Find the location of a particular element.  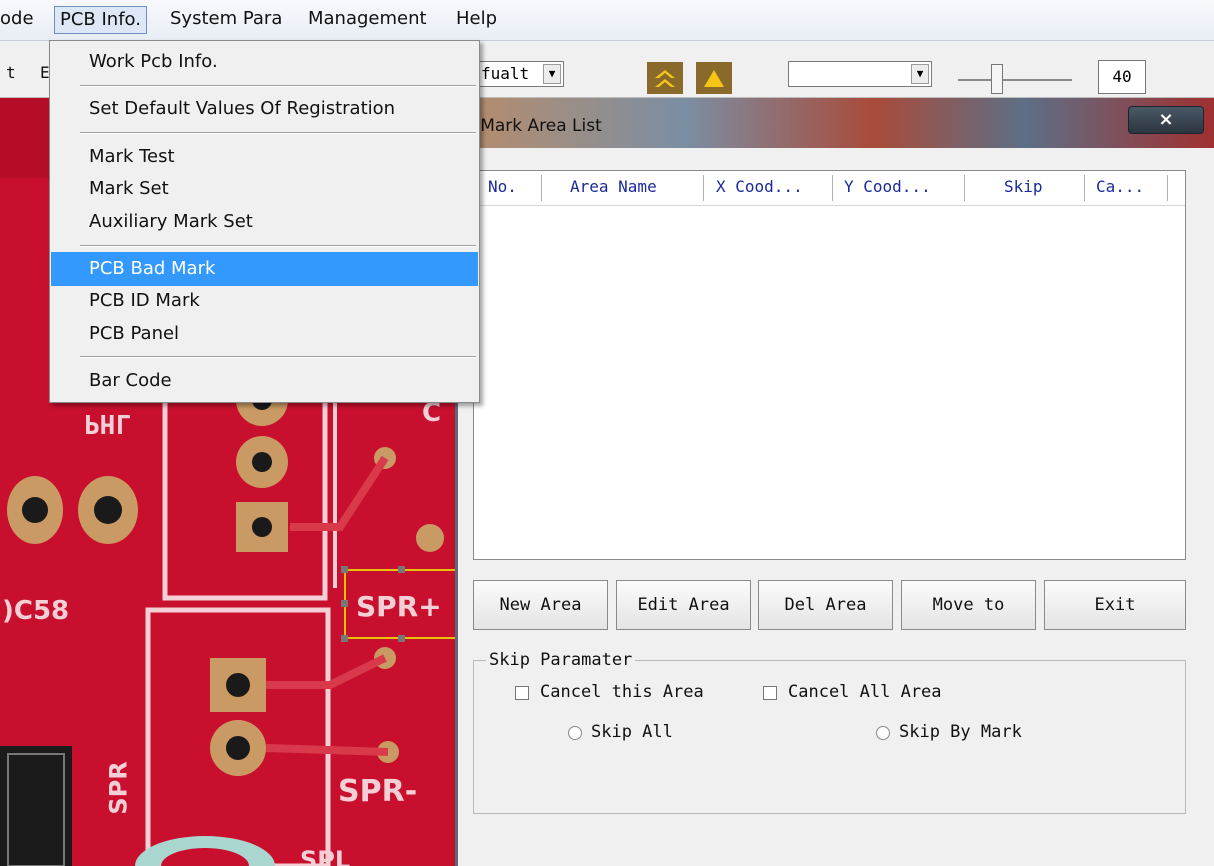

exit-button: Exit is located at coordinates (1115, 605).